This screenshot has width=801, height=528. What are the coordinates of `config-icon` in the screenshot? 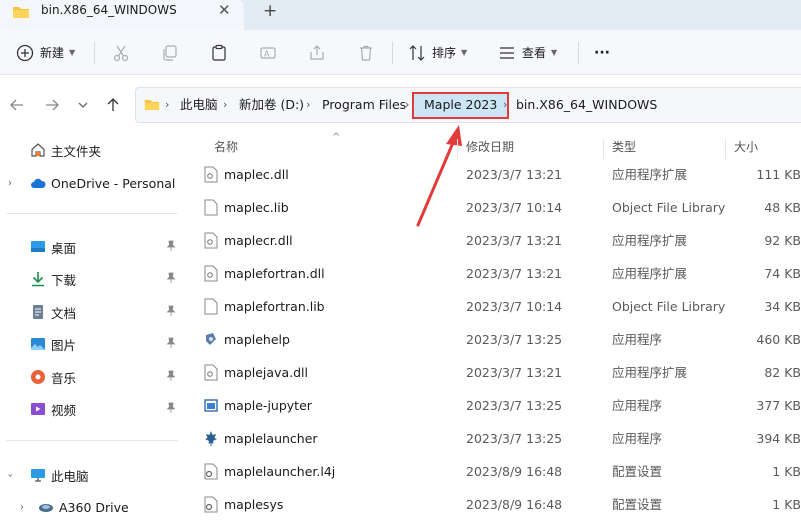 It's located at (211, 471).